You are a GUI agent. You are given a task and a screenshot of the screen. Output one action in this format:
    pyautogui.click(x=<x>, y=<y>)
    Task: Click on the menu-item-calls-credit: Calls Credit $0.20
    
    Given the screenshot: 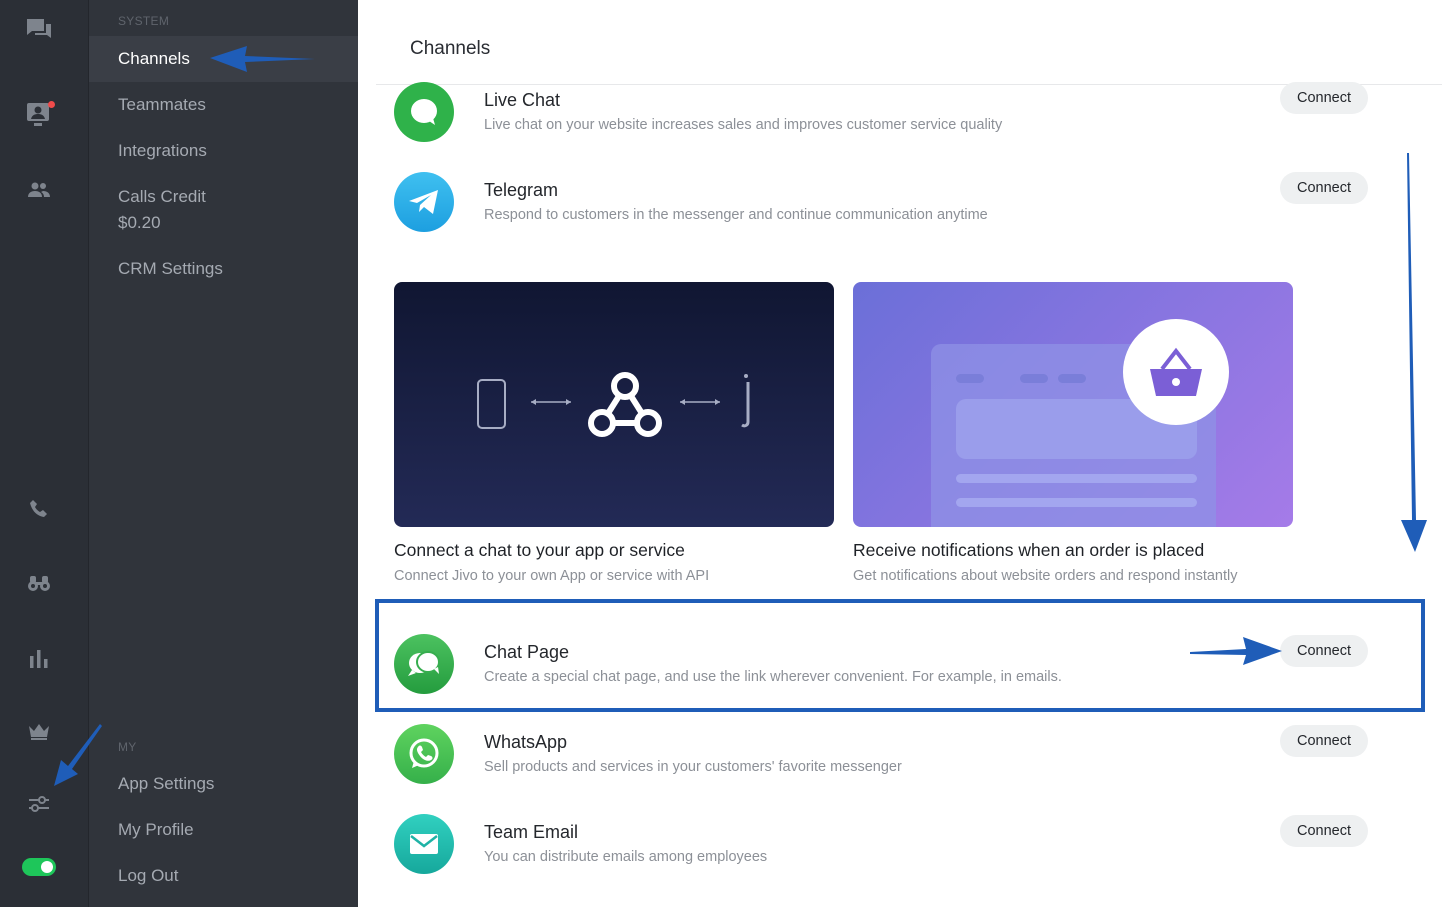 What is the action you would take?
    pyautogui.click(x=223, y=210)
    